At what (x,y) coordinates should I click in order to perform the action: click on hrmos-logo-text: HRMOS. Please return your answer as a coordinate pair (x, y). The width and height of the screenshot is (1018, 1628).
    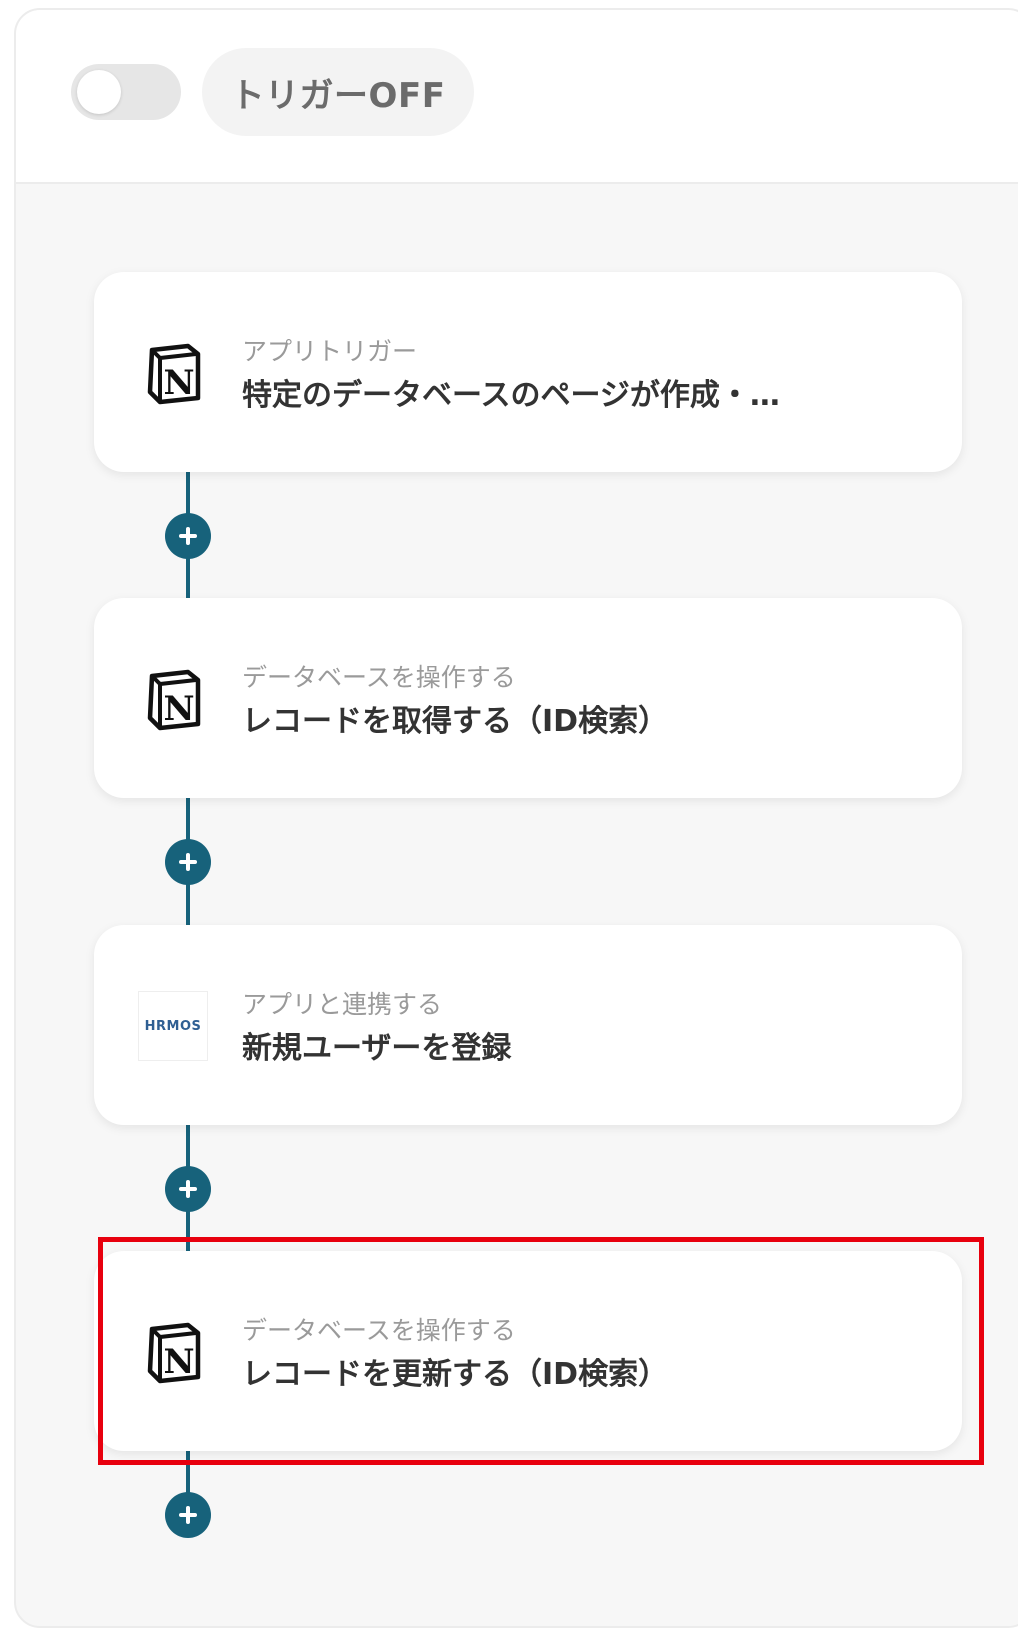
    Looking at the image, I should click on (173, 1026).